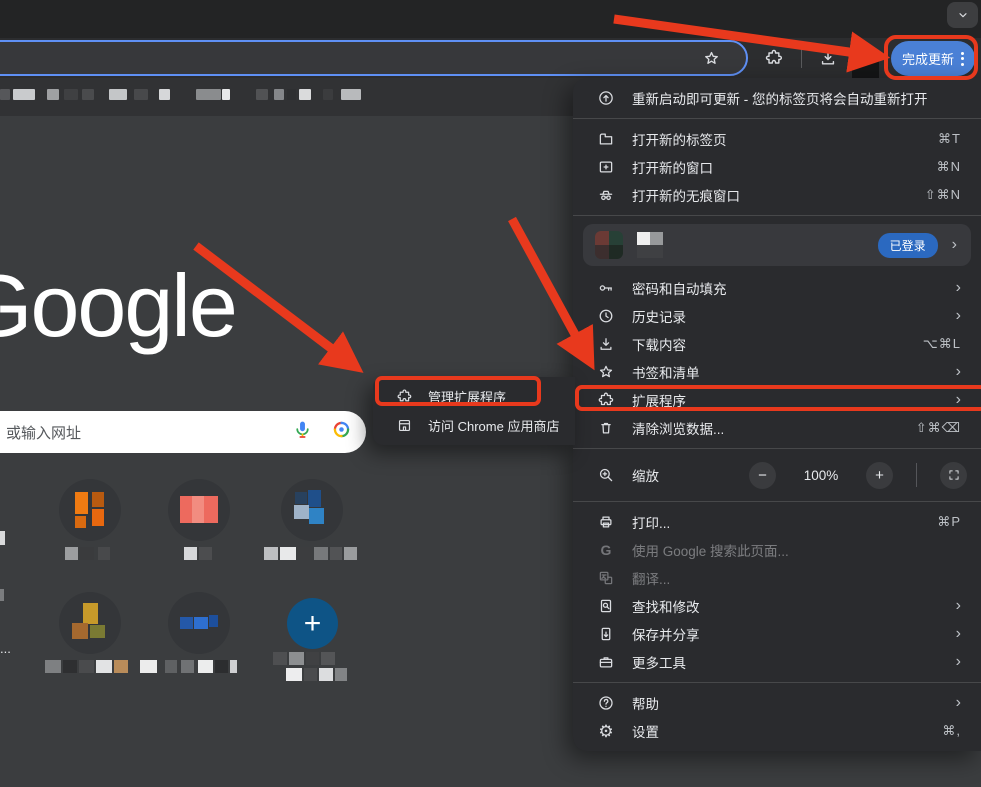 This screenshot has height=787, width=981. I want to click on menu-item-history: 历史记录, so click(777, 316).